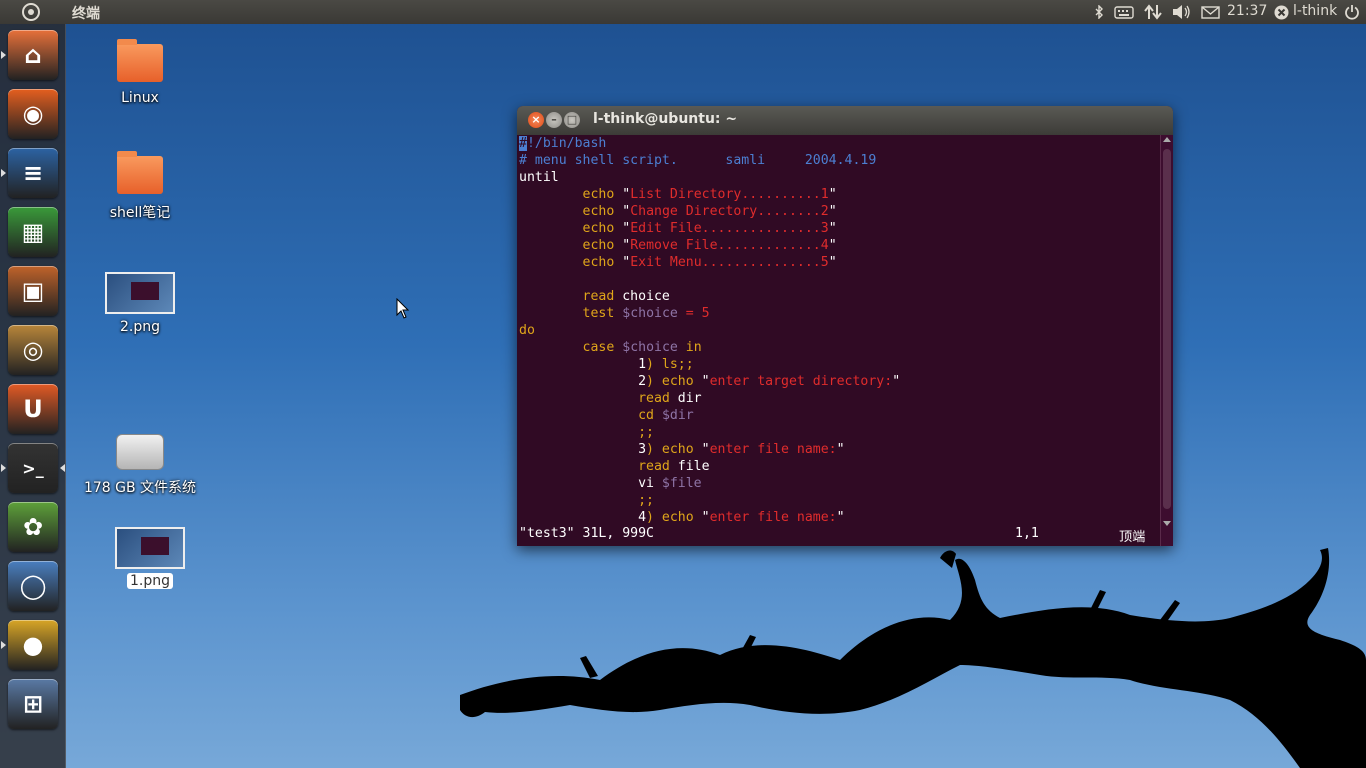 This screenshot has height=768, width=1366. Describe the element at coordinates (1167, 139) in the screenshot. I see `scroll-up-icon` at that location.